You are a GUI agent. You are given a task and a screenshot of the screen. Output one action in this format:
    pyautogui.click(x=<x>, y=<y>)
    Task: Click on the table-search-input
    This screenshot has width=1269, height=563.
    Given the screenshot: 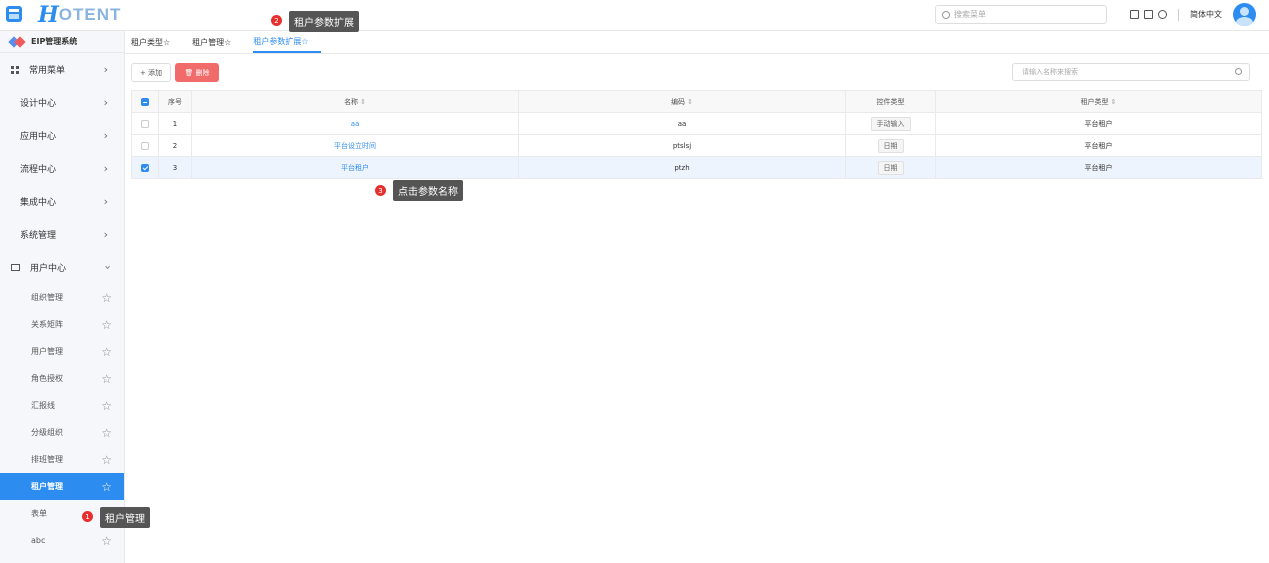 What is the action you would take?
    pyautogui.click(x=1122, y=72)
    